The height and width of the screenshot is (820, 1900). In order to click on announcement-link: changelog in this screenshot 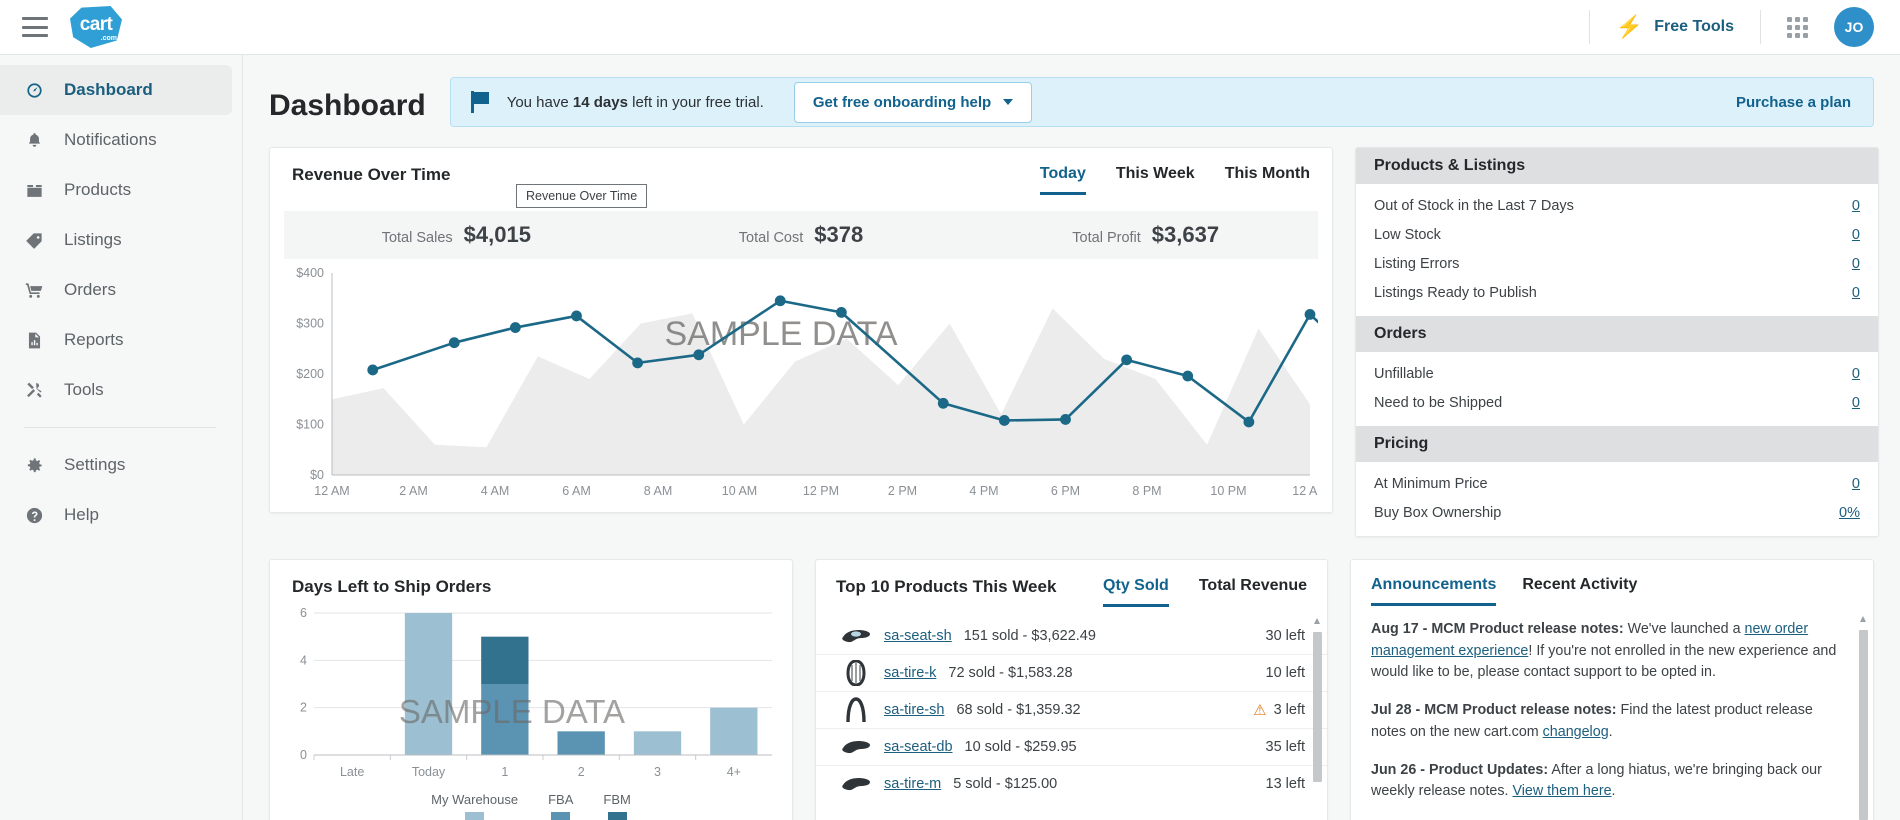, I will do `click(1576, 732)`.